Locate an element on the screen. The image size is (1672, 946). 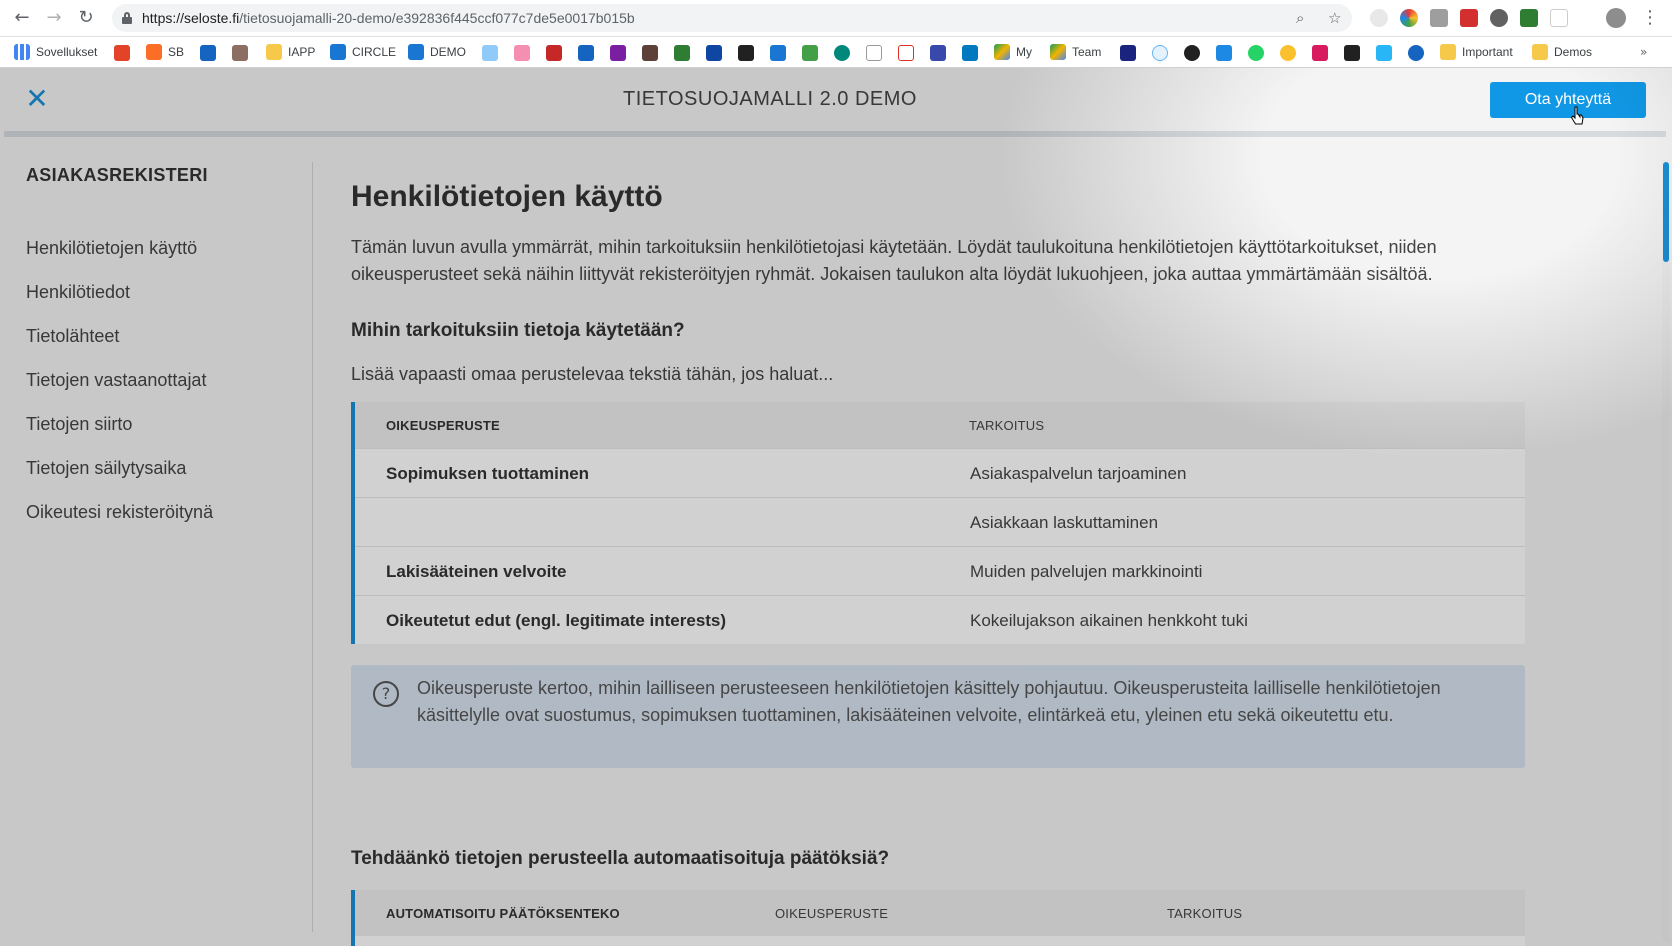
page-header: ✕ TIETOSUOJAMALLI 2.0 DEMO Ota yhteyttä is located at coordinates (836, 100).